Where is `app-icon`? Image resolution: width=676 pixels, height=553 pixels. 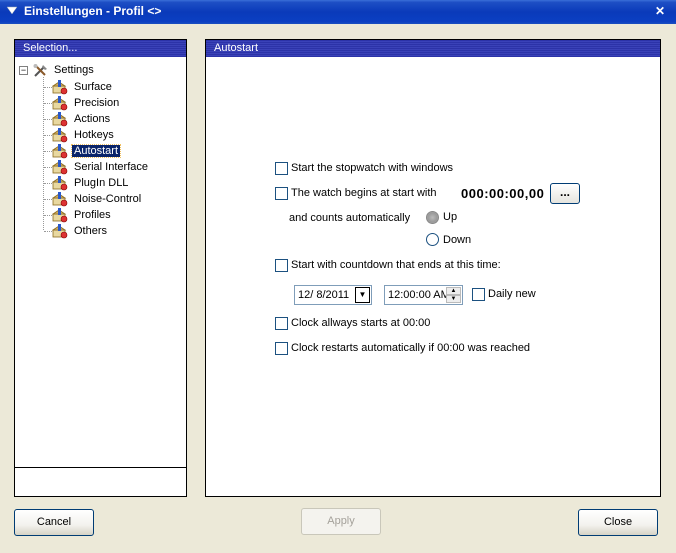 app-icon is located at coordinates (12, 10).